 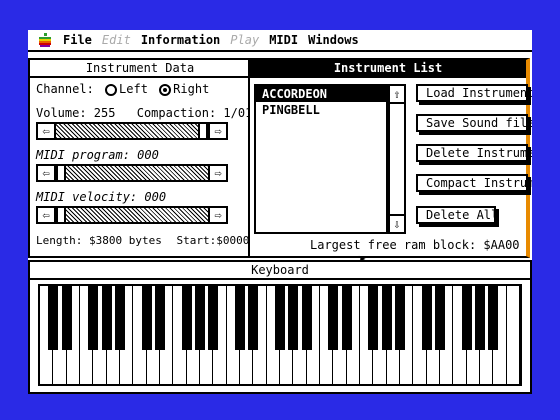 I want to click on midi-program-slider: ⇦ ⇨, so click(x=132, y=173).